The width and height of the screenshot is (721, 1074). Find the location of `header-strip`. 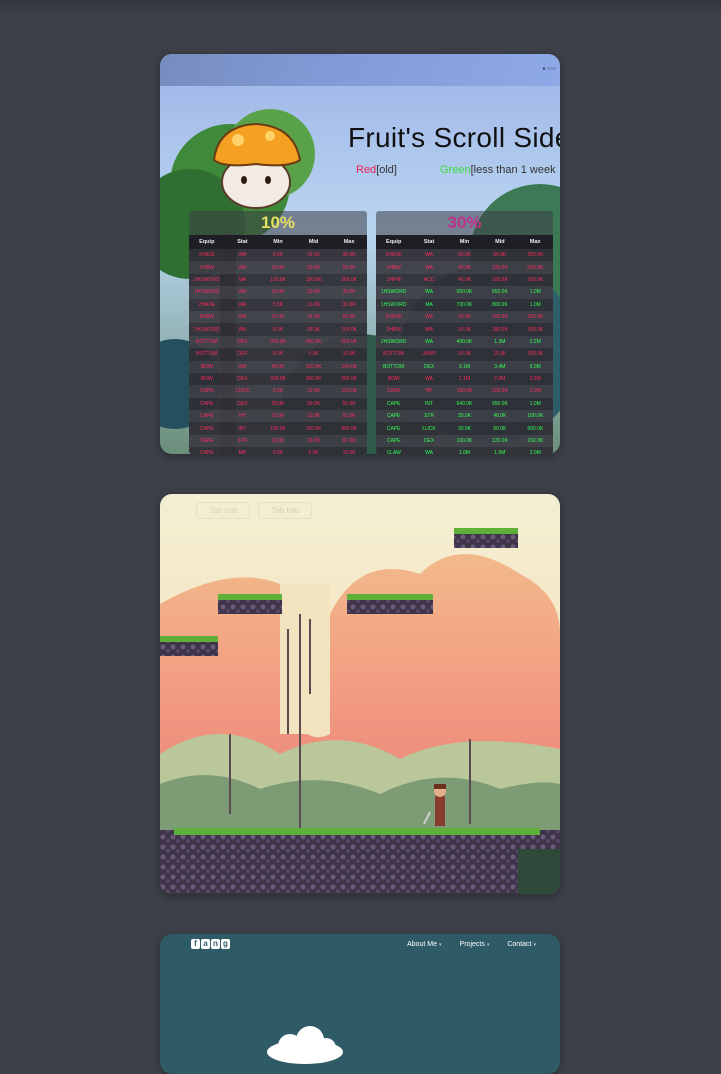

header-strip is located at coordinates (360, 70).